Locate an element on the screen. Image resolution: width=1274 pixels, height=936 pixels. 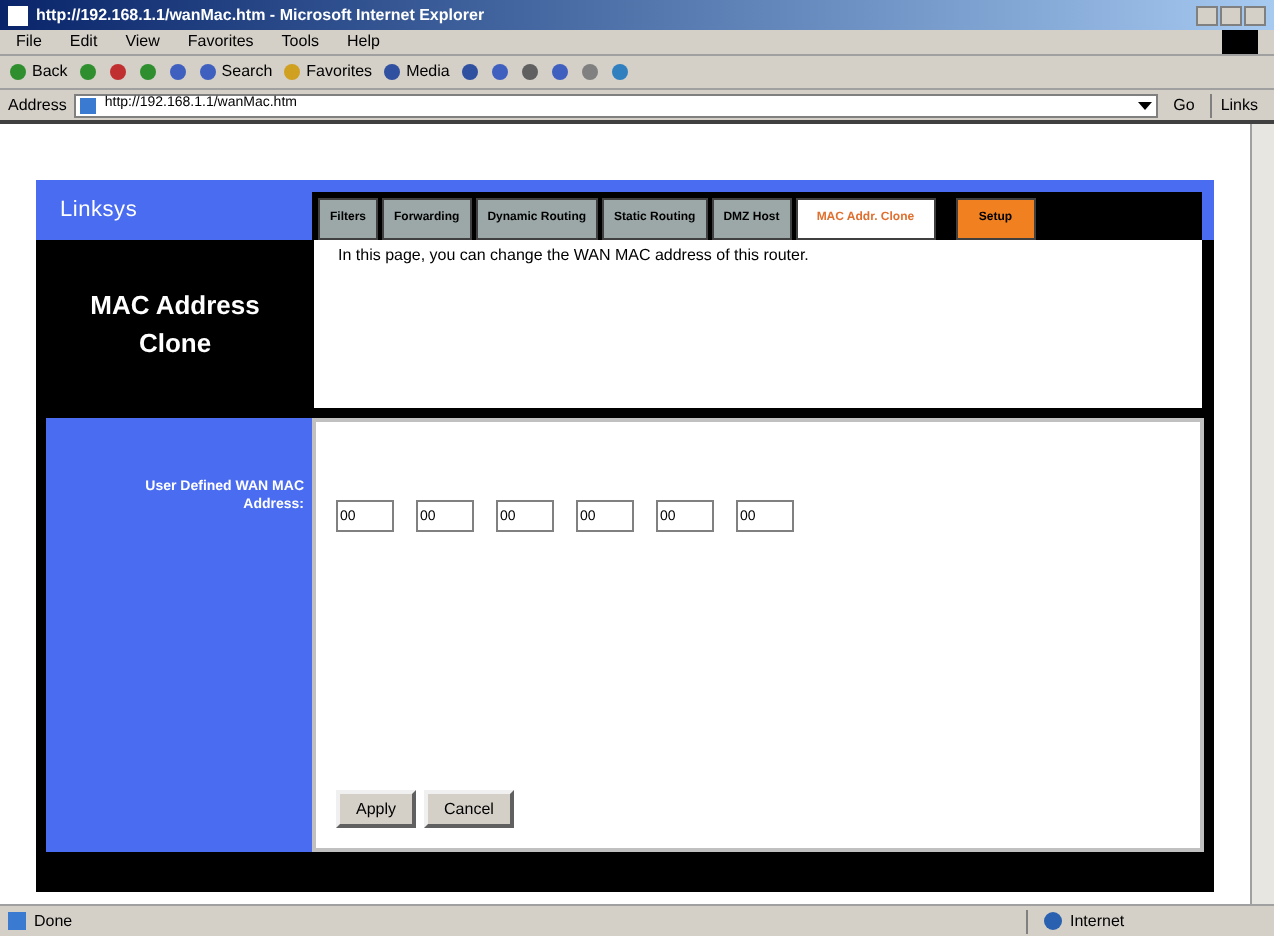
intro-text: In this page, you can change the WAN MAC address of this router. is located at coordinates (574, 256).